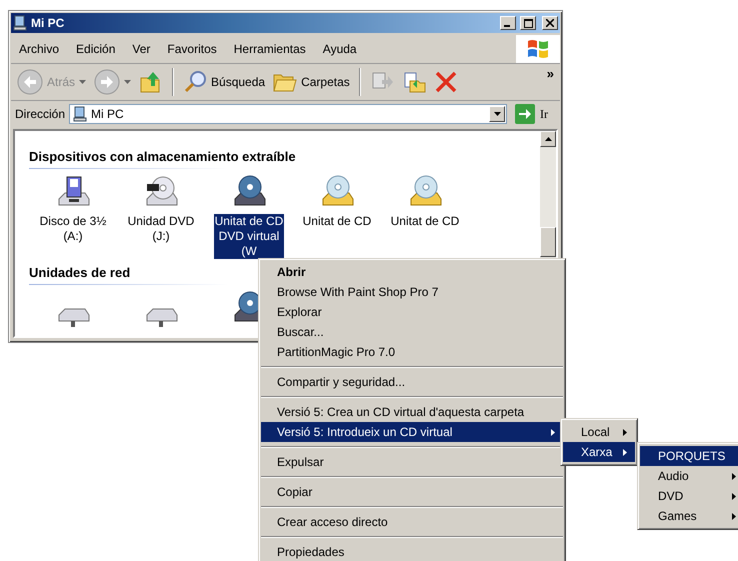 Image resolution: width=738 pixels, height=561 pixels. I want to click on menu-item: Archivo, so click(39, 49).